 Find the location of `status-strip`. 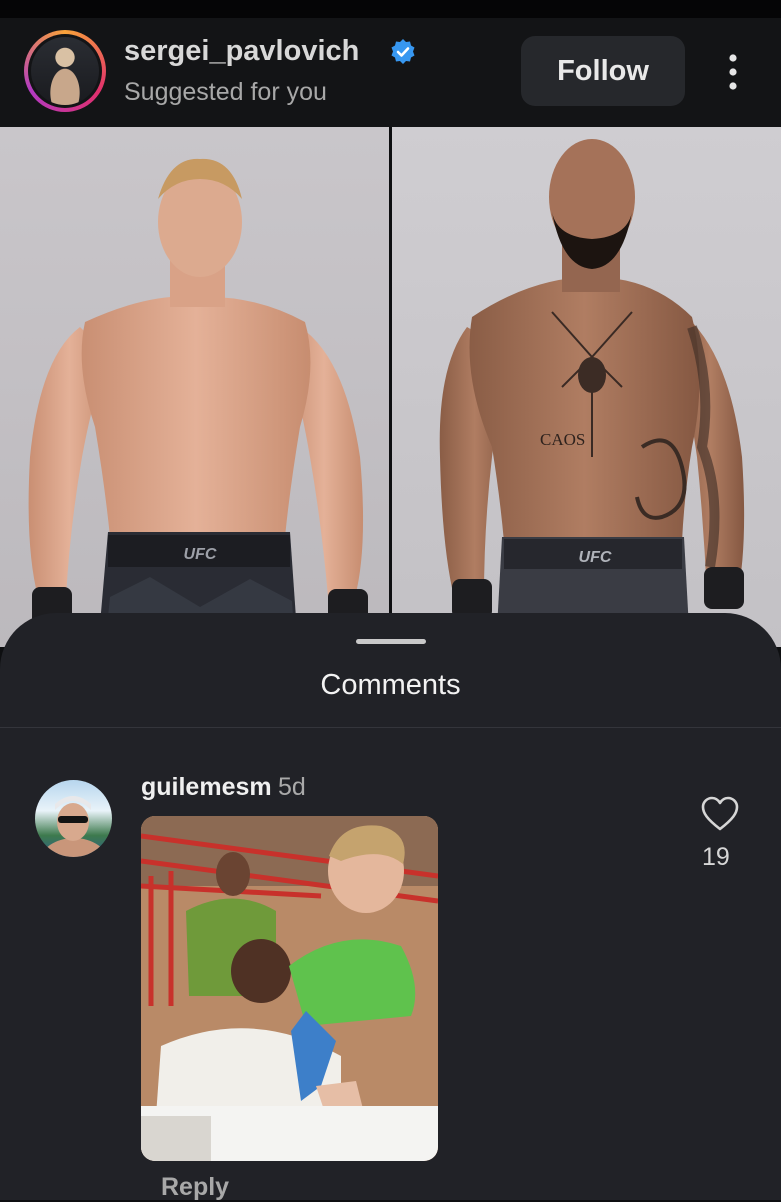

status-strip is located at coordinates (390, 9).